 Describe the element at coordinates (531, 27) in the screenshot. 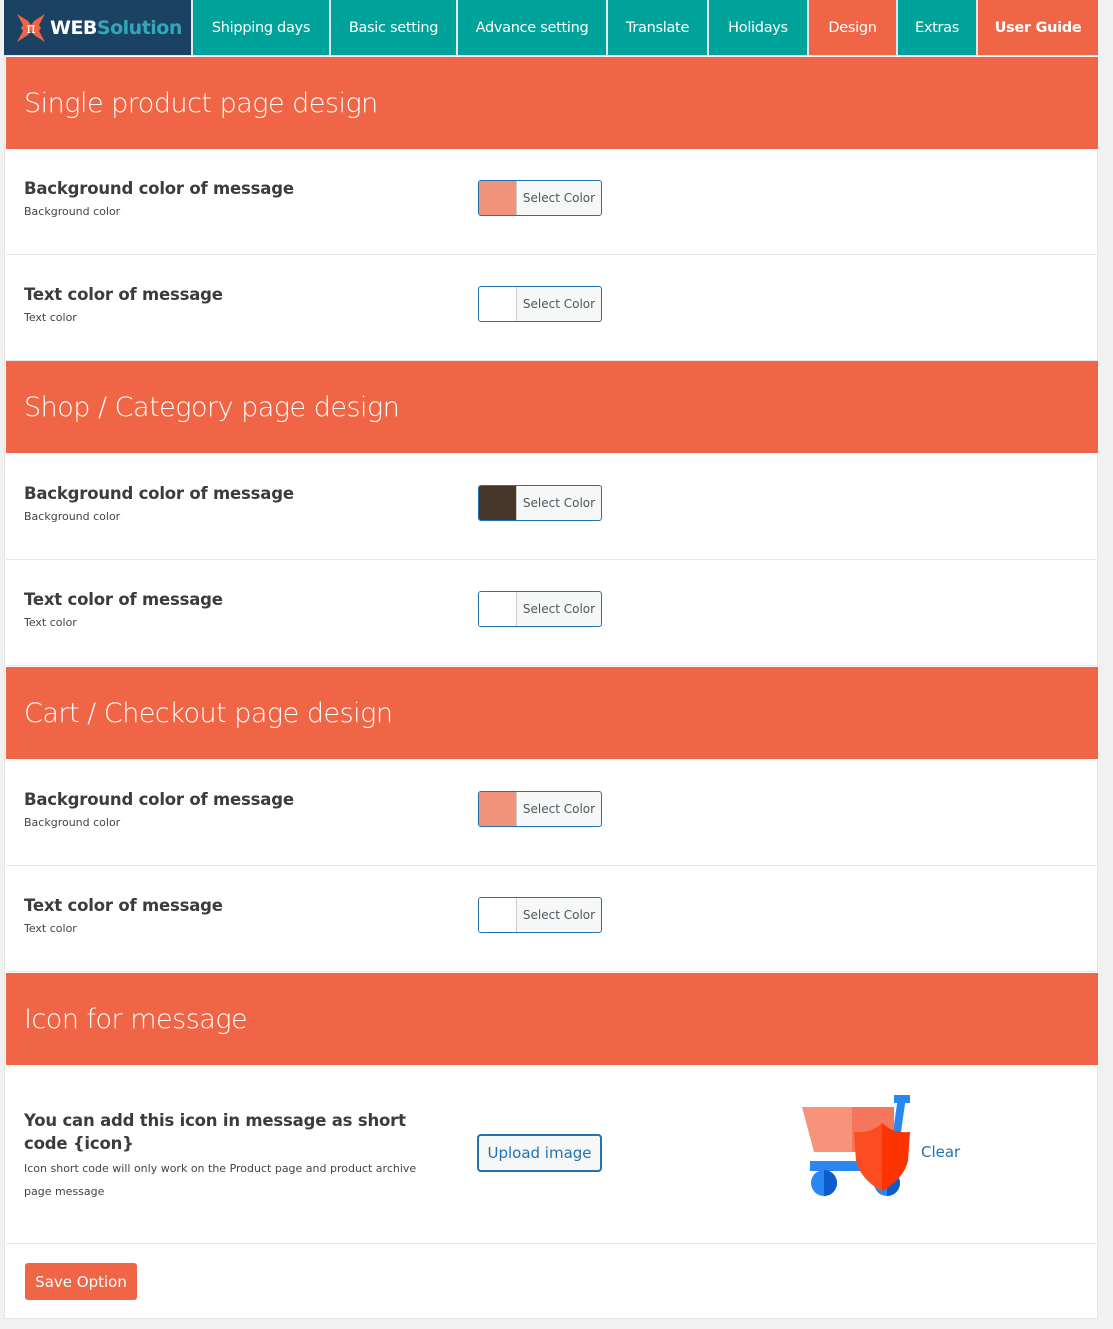

I see `tab-advance-setting: Advance setting` at that location.